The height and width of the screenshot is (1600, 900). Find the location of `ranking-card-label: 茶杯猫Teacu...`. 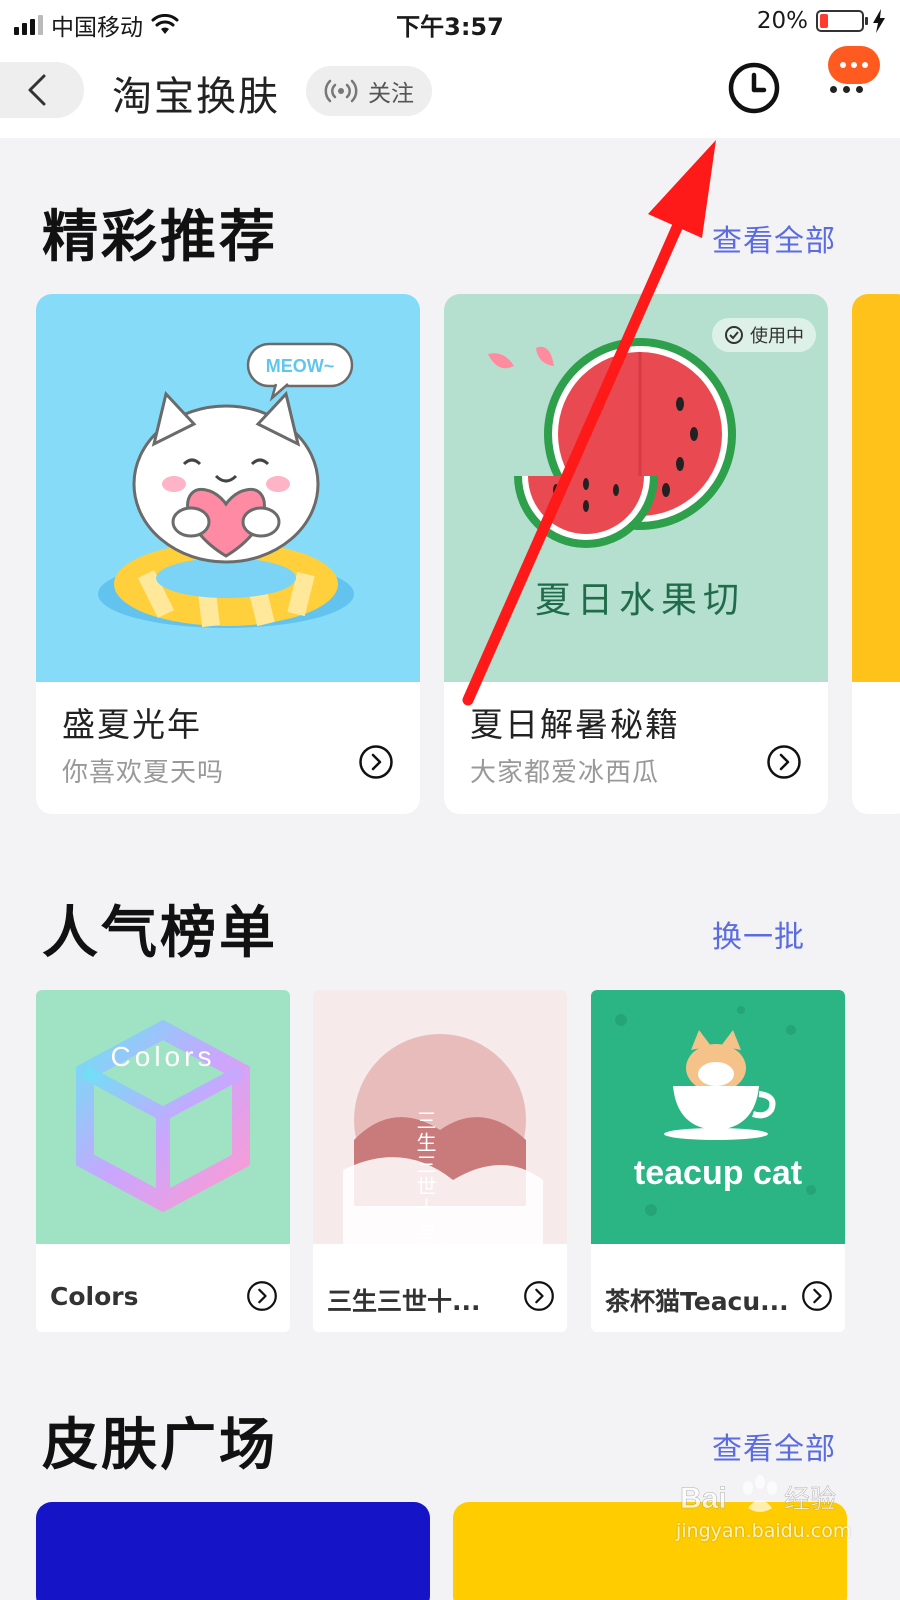

ranking-card-label: 茶杯猫Teacu... is located at coordinates (697, 1301).